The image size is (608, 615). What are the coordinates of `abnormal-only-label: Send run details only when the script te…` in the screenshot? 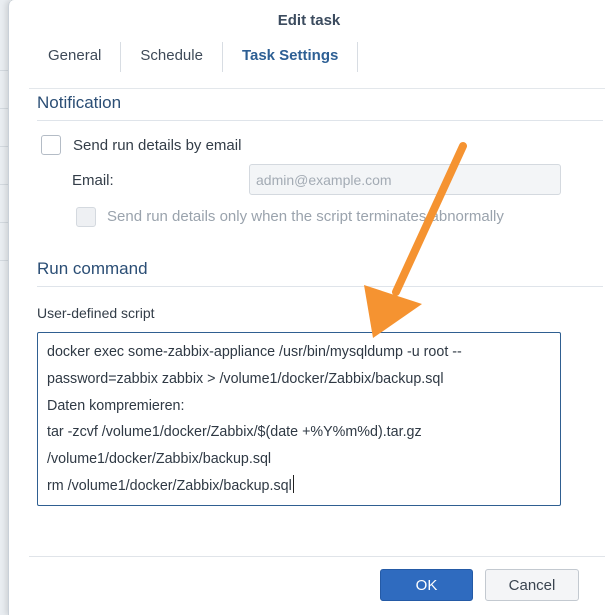 It's located at (305, 216).